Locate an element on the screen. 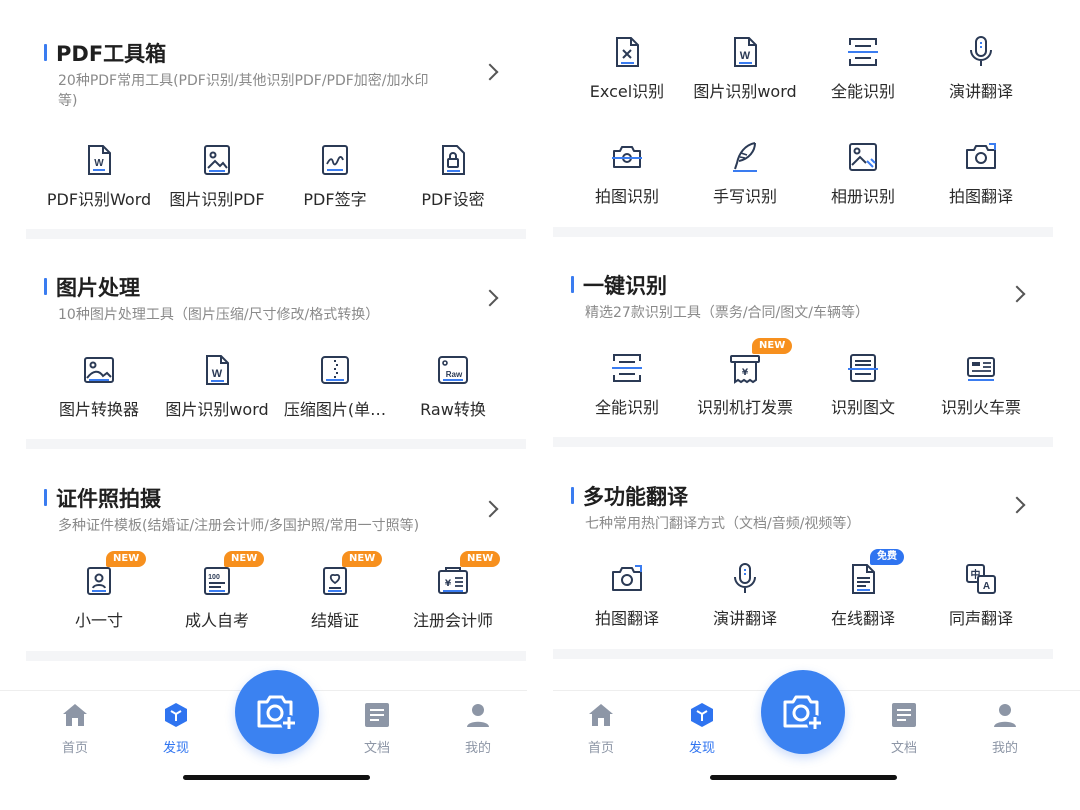 This screenshot has width=1080, height=810. tool-handwriting: 手写识别 is located at coordinates (745, 179).